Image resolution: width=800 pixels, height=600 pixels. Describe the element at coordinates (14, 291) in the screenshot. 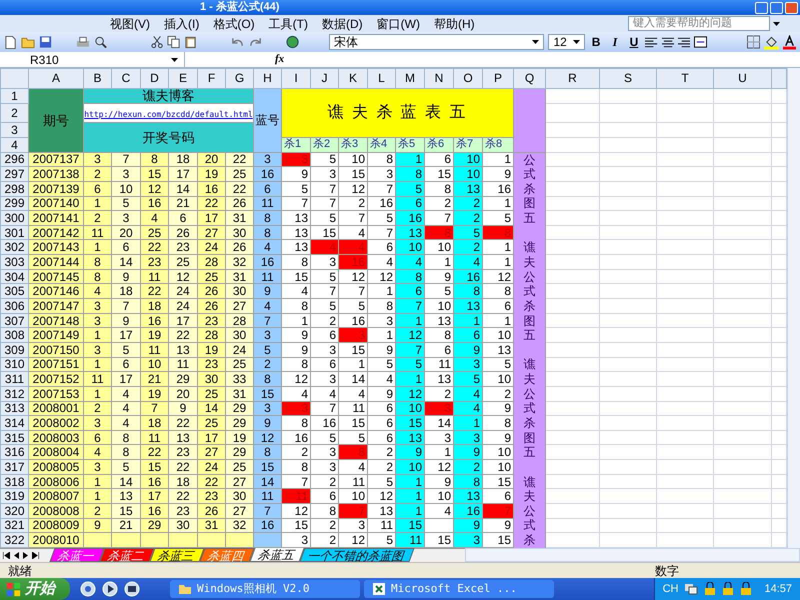

I see `row-header: 305` at that location.